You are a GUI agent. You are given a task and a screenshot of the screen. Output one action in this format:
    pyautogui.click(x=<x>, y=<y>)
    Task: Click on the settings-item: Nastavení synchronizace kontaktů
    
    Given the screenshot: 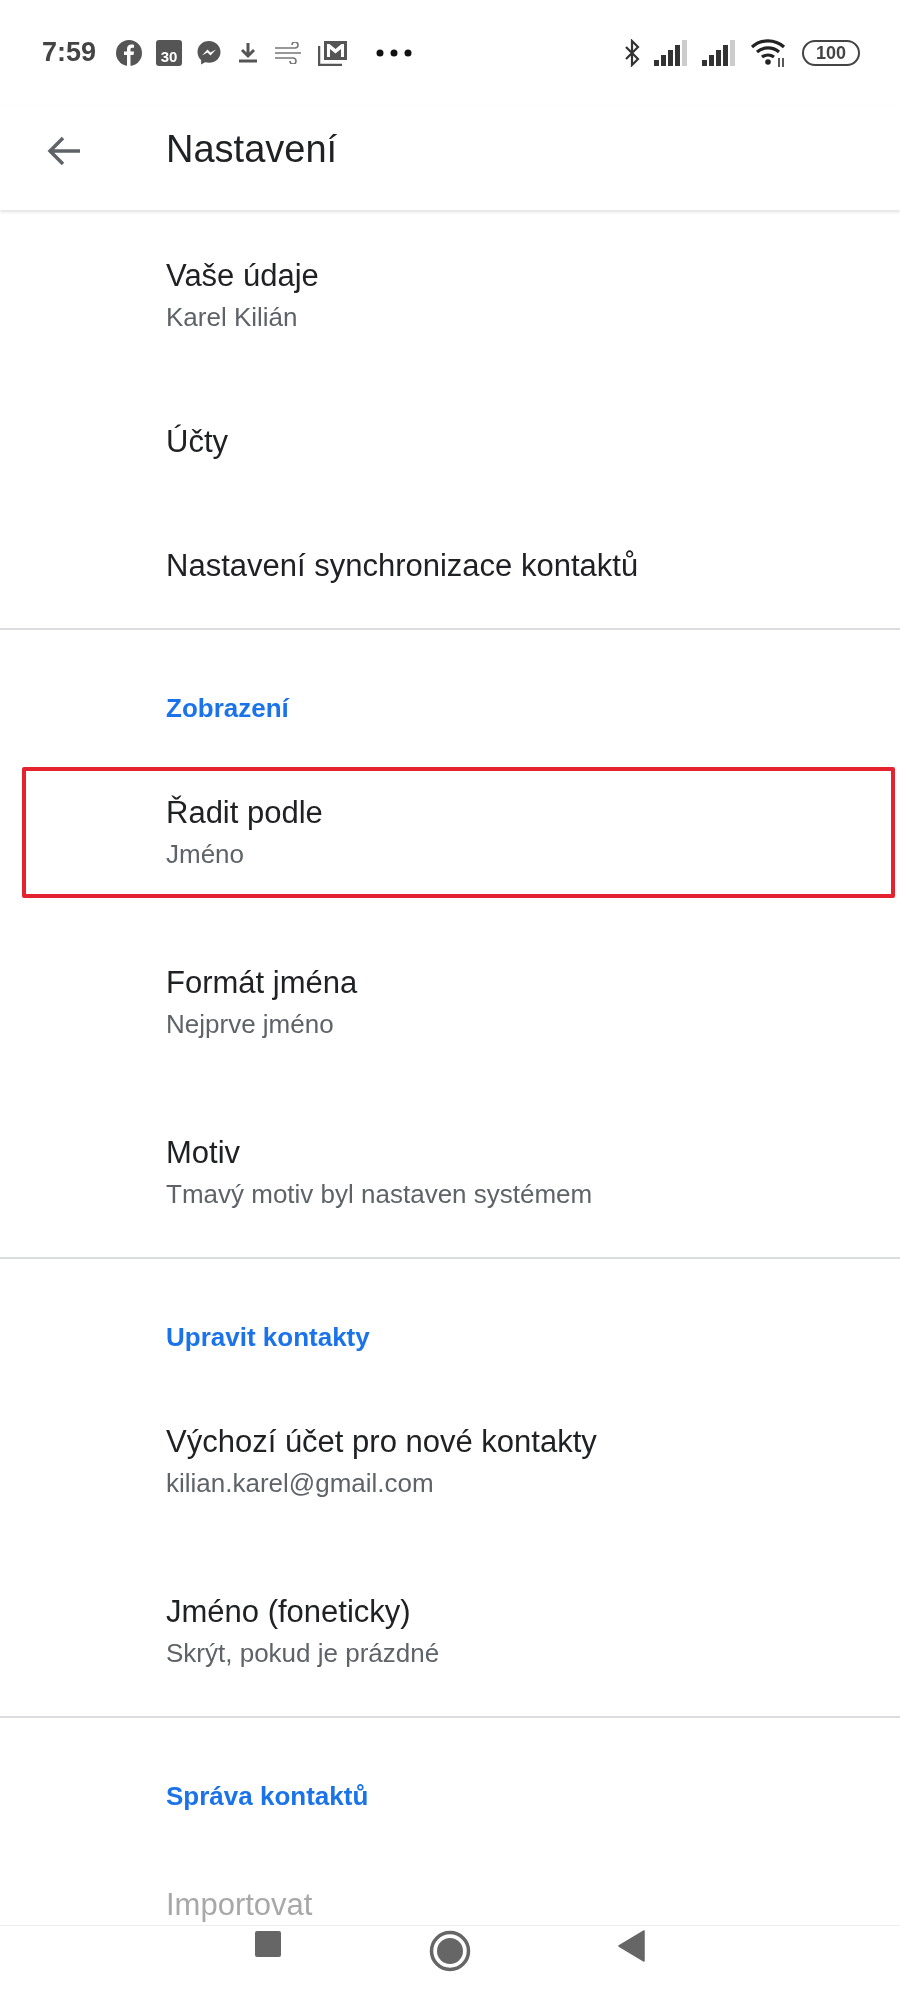 What is the action you would take?
    pyautogui.click(x=450, y=566)
    